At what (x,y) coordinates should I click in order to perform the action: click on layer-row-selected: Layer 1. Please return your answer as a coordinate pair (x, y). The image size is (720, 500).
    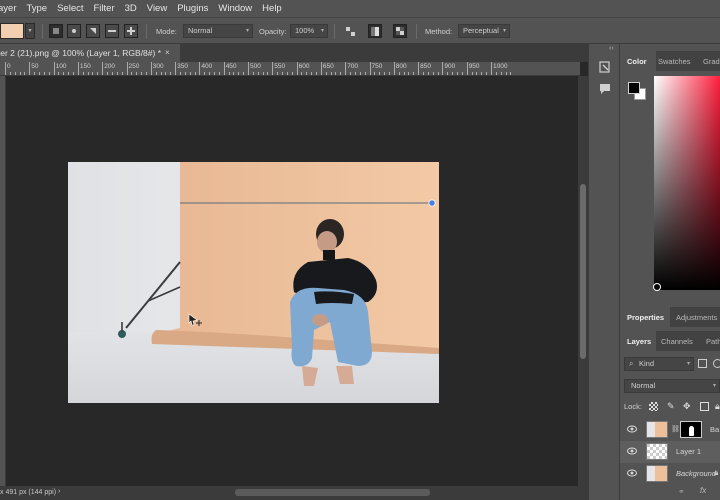
    Looking at the image, I should click on (670, 452).